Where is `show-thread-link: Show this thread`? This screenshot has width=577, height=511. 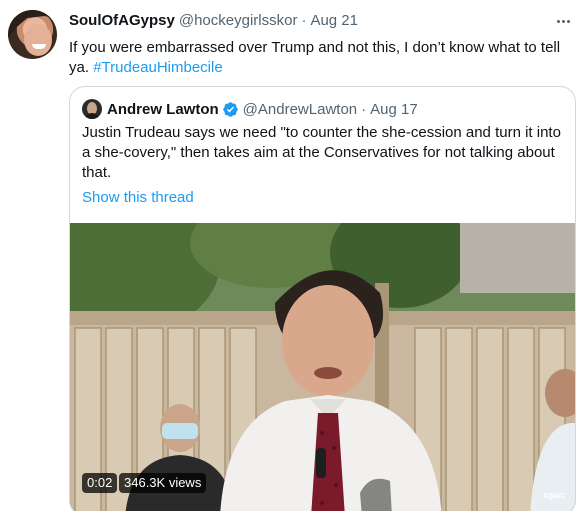
show-thread-link: Show this thread is located at coordinates (138, 198).